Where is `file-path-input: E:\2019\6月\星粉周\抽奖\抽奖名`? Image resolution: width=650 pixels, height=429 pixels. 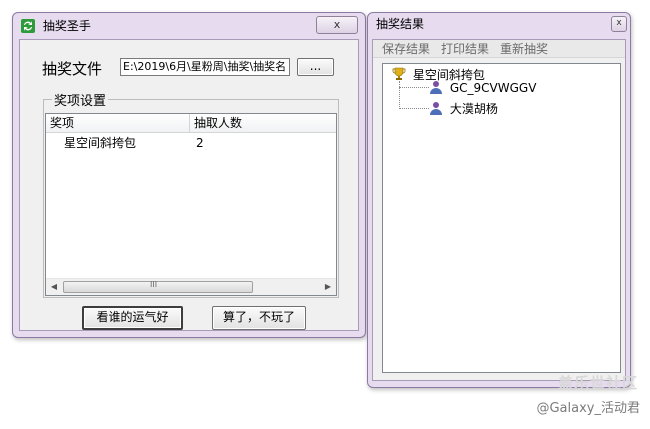
file-path-input: E:\2019\6月\星粉周\抽奖\抽奖名 is located at coordinates (205, 67).